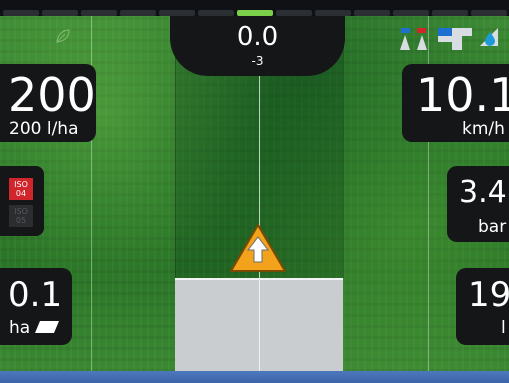  I want to click on volume-panel: 19 l, so click(482, 306).